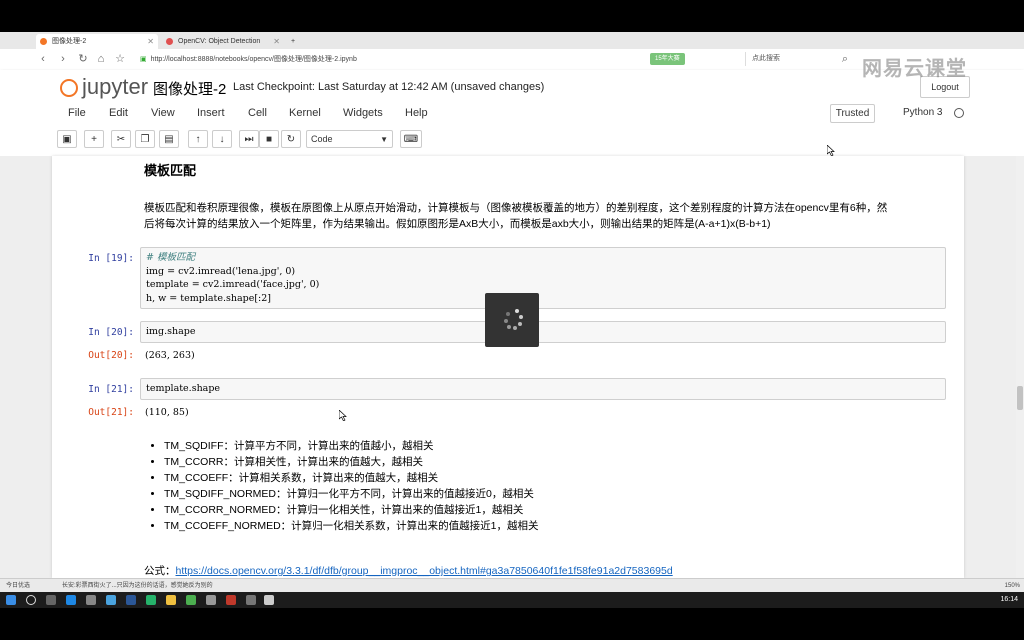  Describe the element at coordinates (43, 59) in the screenshot. I see `back-icon: ‹` at that location.